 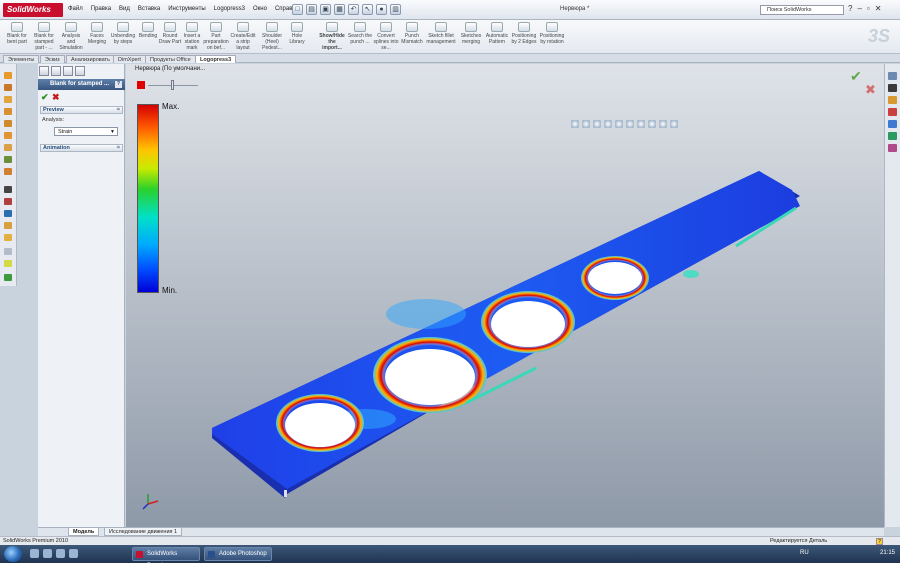 I want to click on media-icon, so click(x=73, y=553).